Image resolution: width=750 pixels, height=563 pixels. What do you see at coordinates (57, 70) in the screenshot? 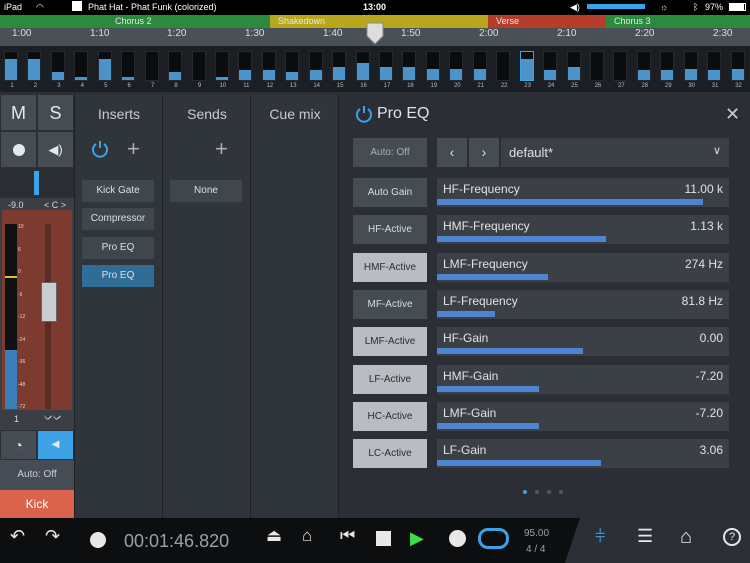
I see `track-cell: 3` at bounding box center [57, 70].